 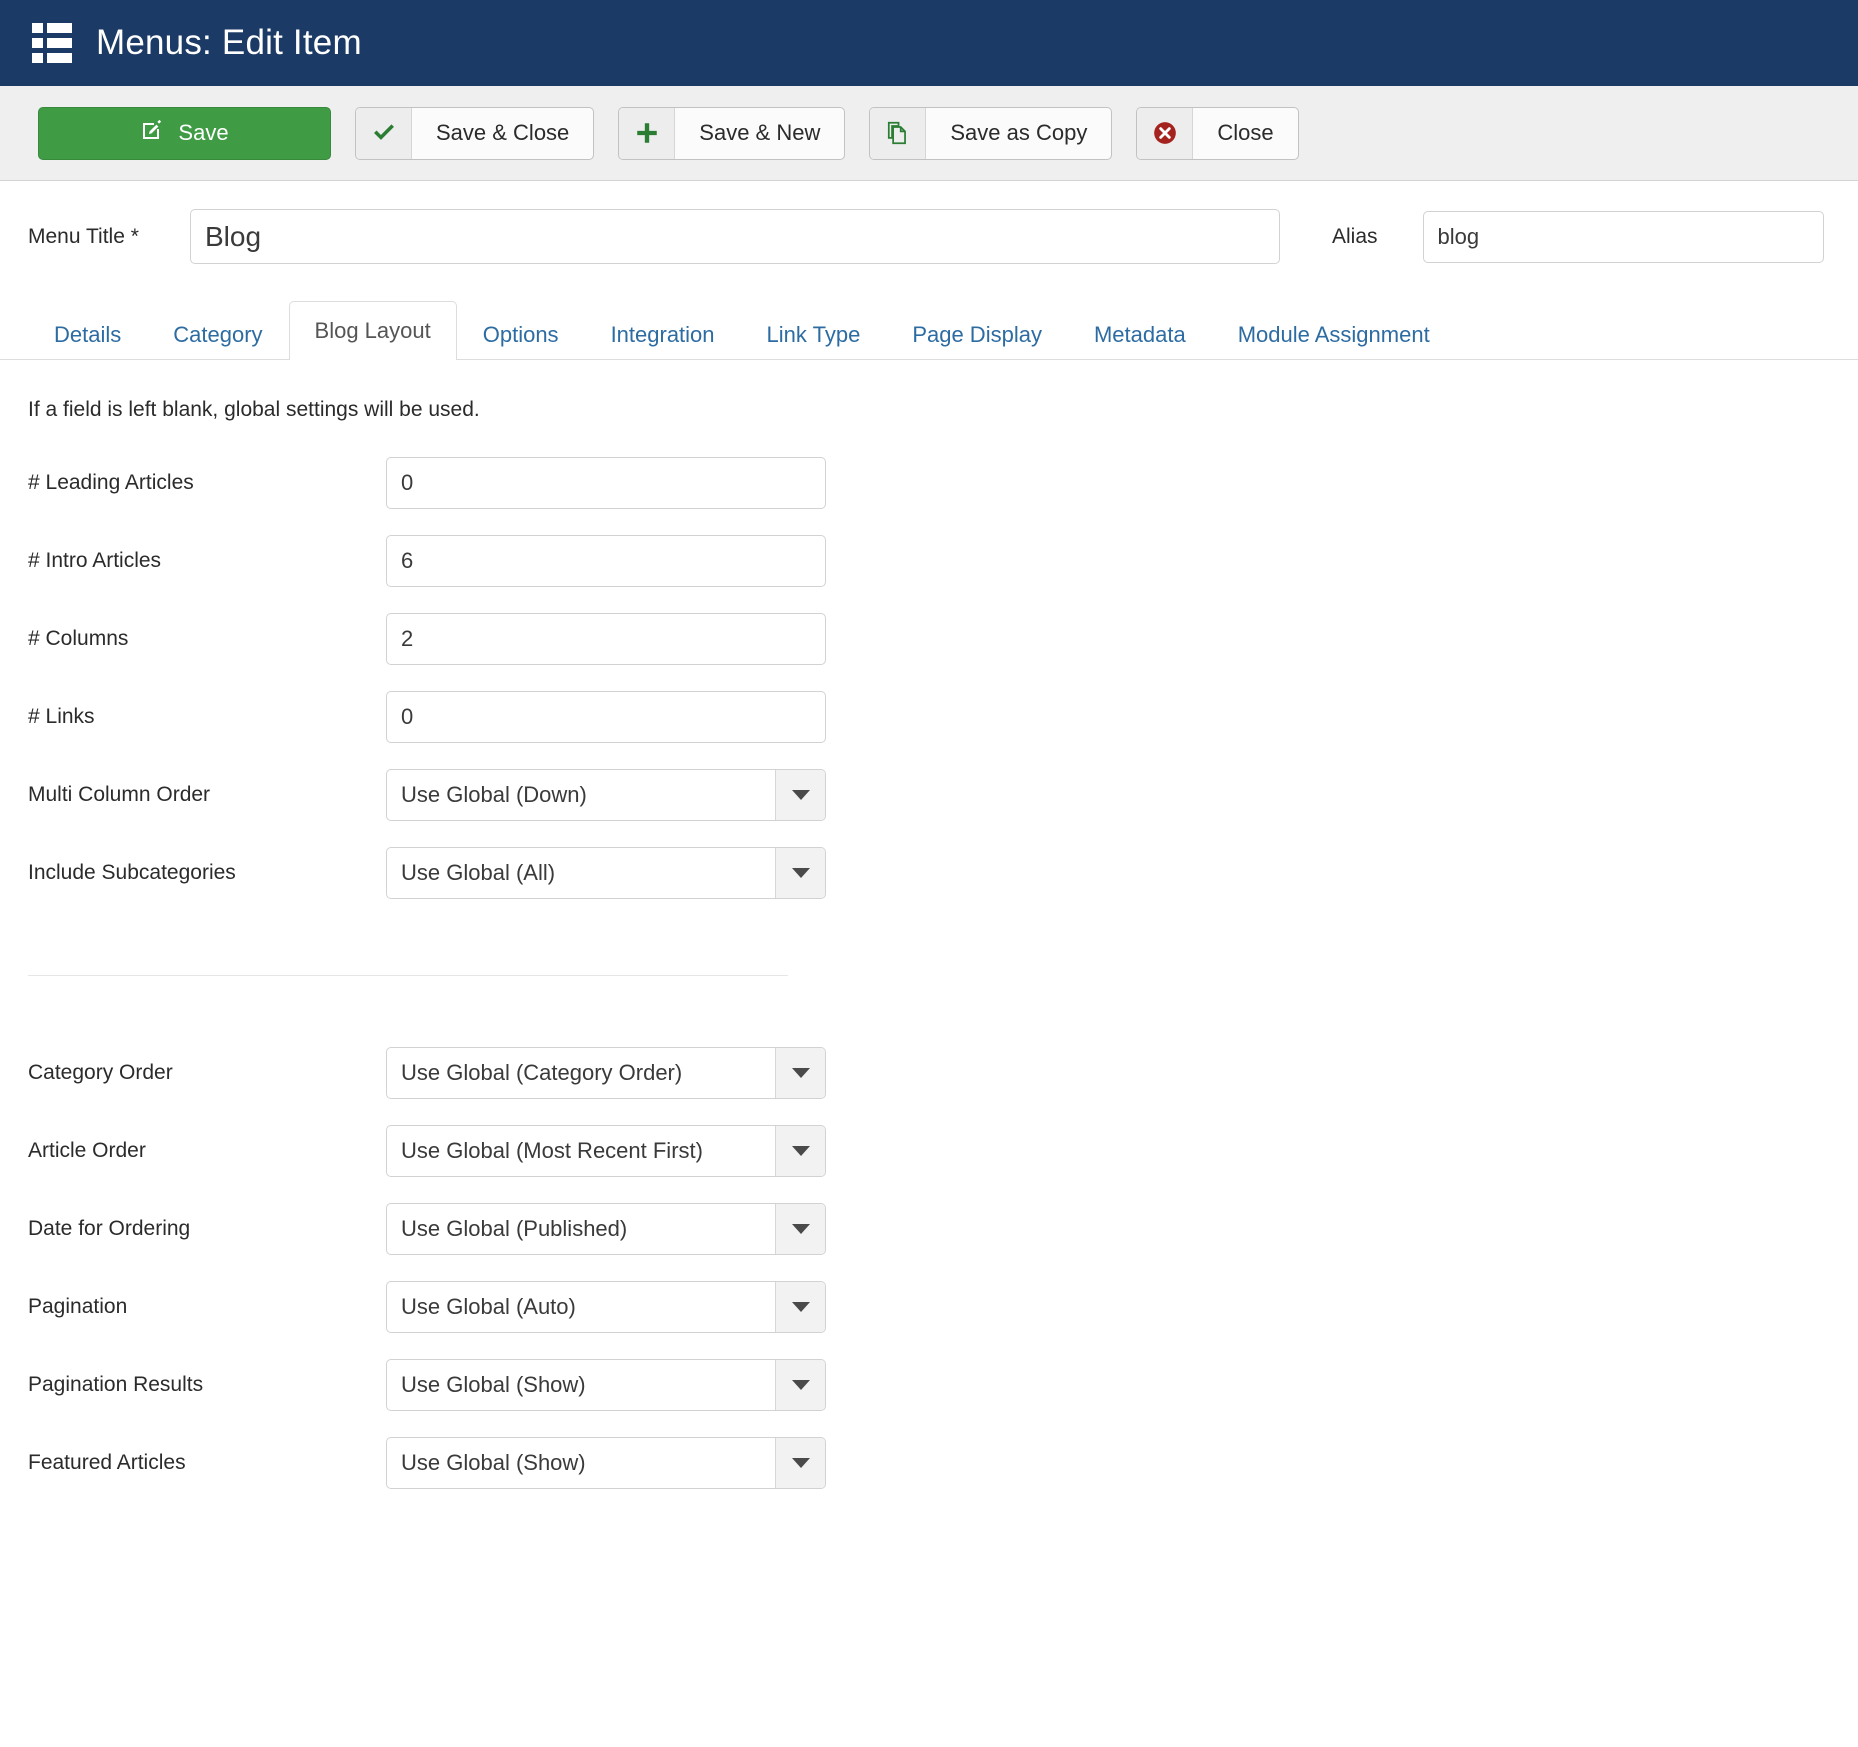 I want to click on date-for-ordering-value: Use Global (Published), so click(x=514, y=1228).